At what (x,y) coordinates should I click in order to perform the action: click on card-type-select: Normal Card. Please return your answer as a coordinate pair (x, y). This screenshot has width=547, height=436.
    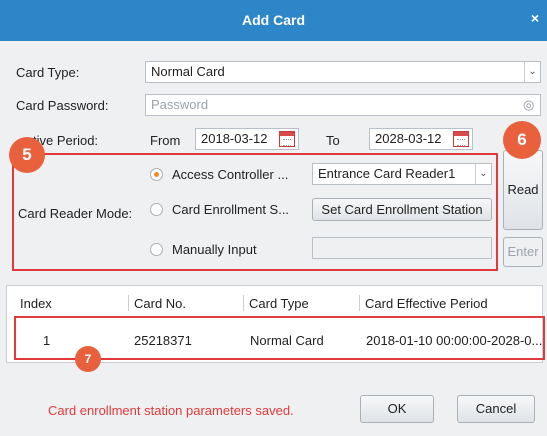
    Looking at the image, I should click on (343, 72).